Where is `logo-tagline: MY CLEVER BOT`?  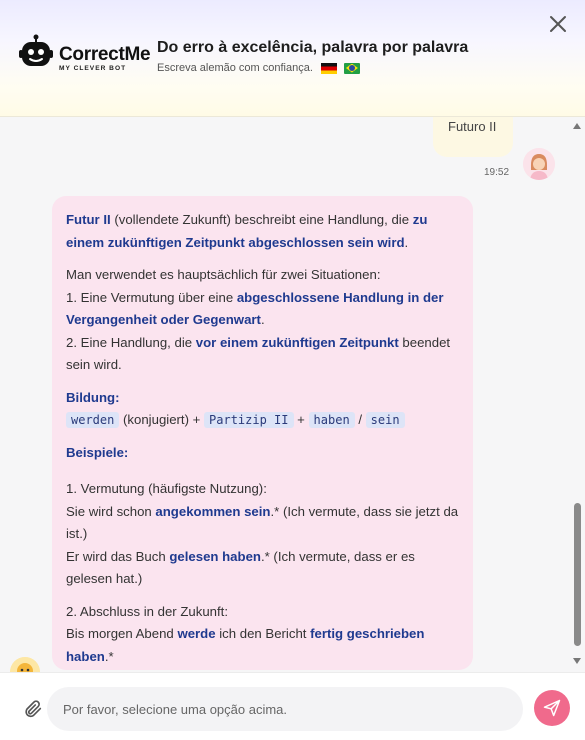 logo-tagline: MY CLEVER BOT is located at coordinates (93, 68).